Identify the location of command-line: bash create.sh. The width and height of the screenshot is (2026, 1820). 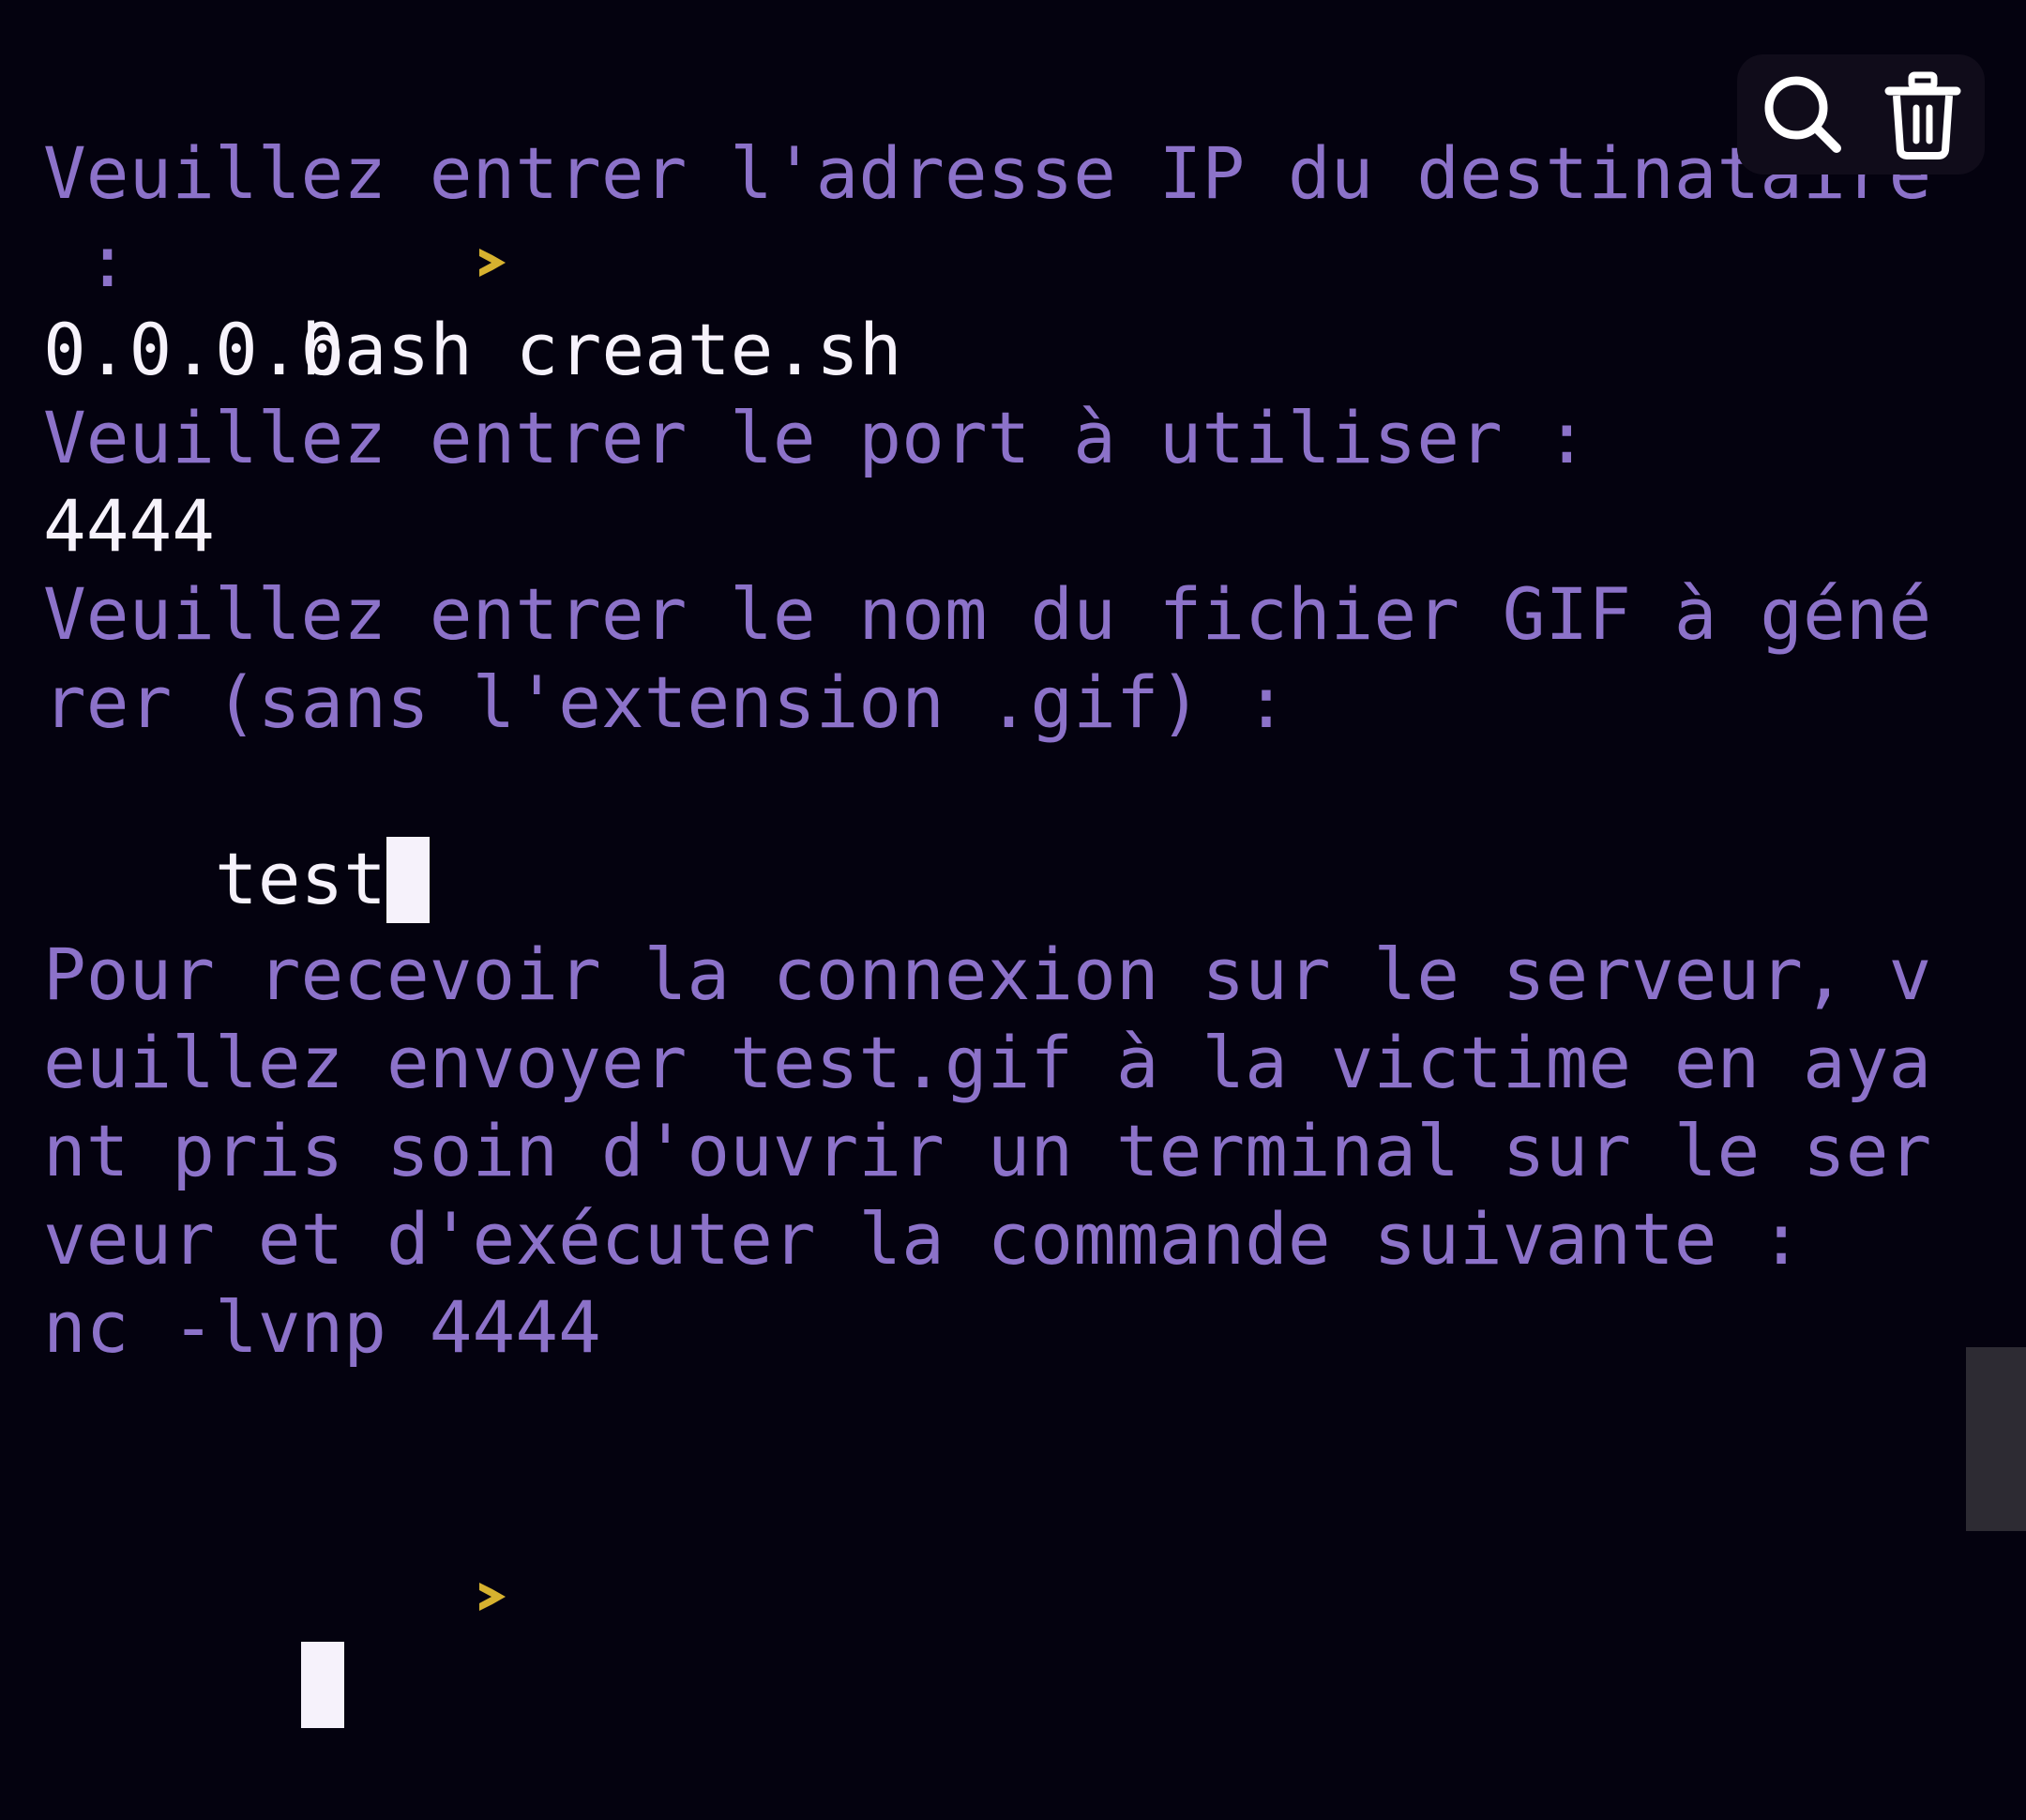
(472, 216).